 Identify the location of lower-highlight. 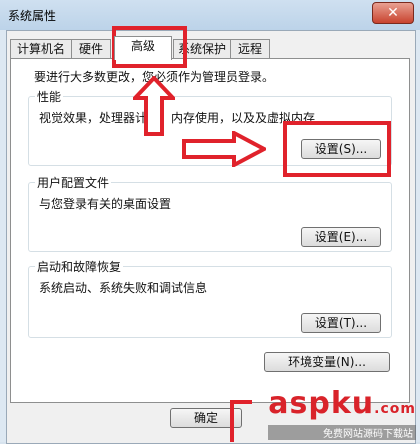
(241, 421).